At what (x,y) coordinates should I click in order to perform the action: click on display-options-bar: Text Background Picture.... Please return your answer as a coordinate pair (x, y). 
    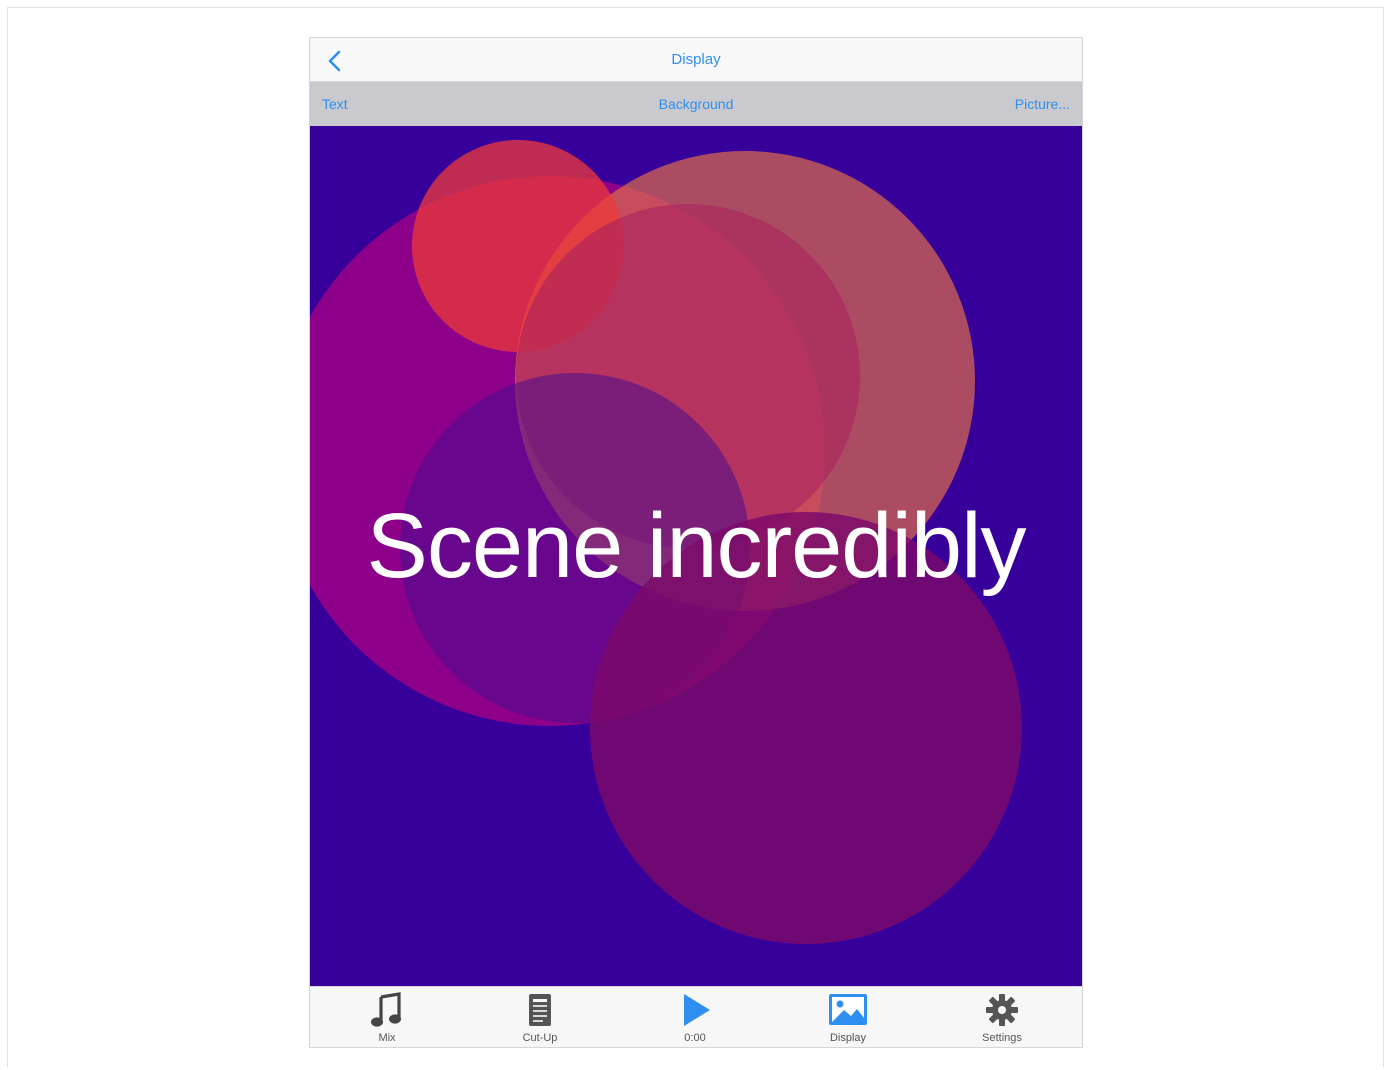
    Looking at the image, I should click on (696, 104).